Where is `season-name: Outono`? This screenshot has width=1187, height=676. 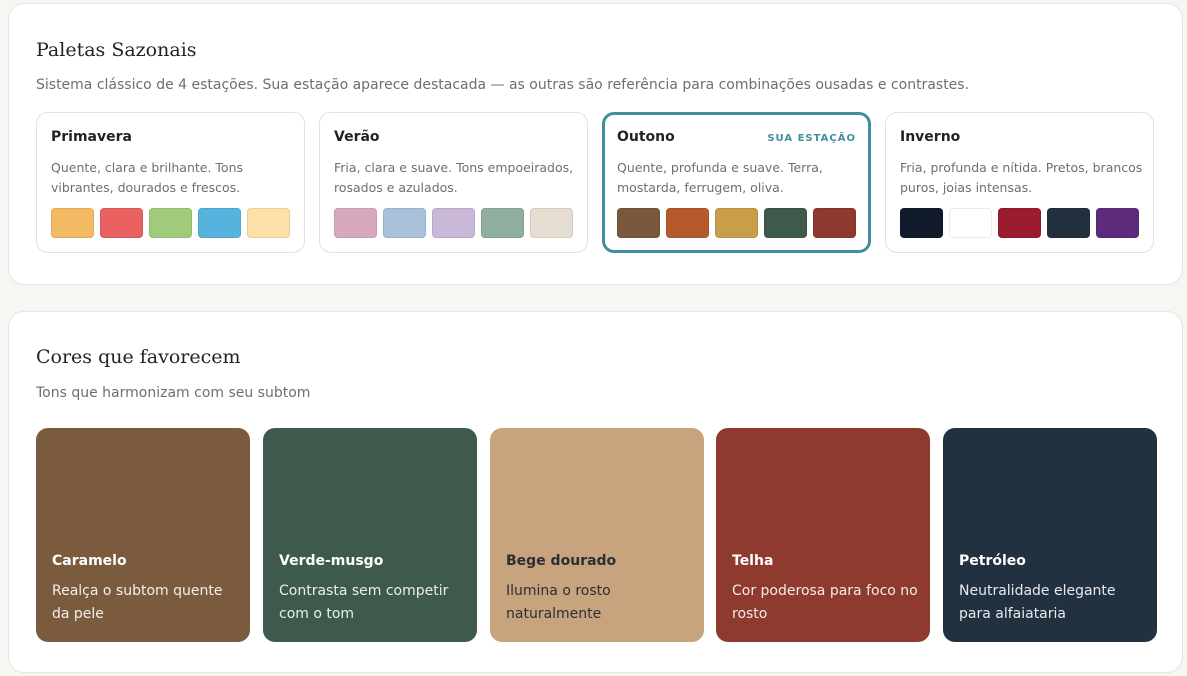 season-name: Outono is located at coordinates (646, 137).